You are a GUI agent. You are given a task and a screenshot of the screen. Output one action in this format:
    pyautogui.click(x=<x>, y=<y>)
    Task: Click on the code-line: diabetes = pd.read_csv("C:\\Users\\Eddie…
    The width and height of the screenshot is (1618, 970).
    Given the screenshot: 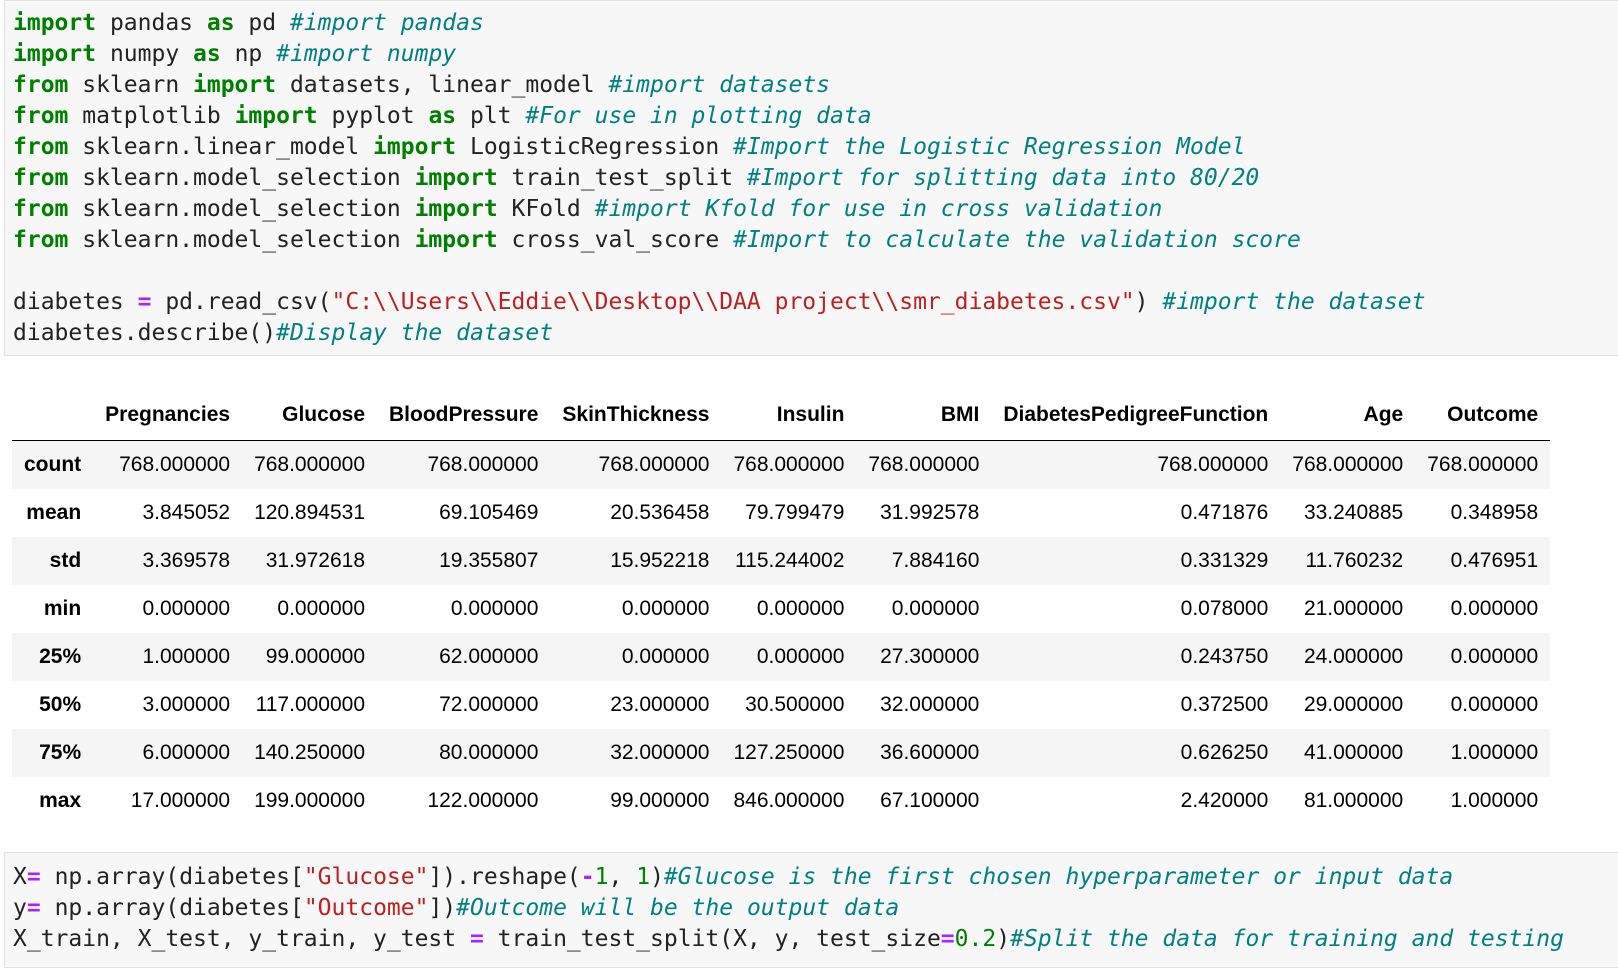 What is the action you would take?
    pyautogui.click(x=815, y=302)
    